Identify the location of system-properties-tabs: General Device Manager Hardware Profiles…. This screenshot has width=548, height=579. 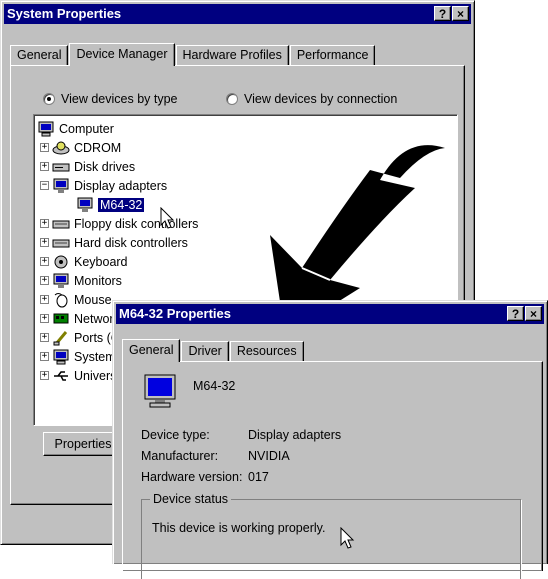
(193, 54).